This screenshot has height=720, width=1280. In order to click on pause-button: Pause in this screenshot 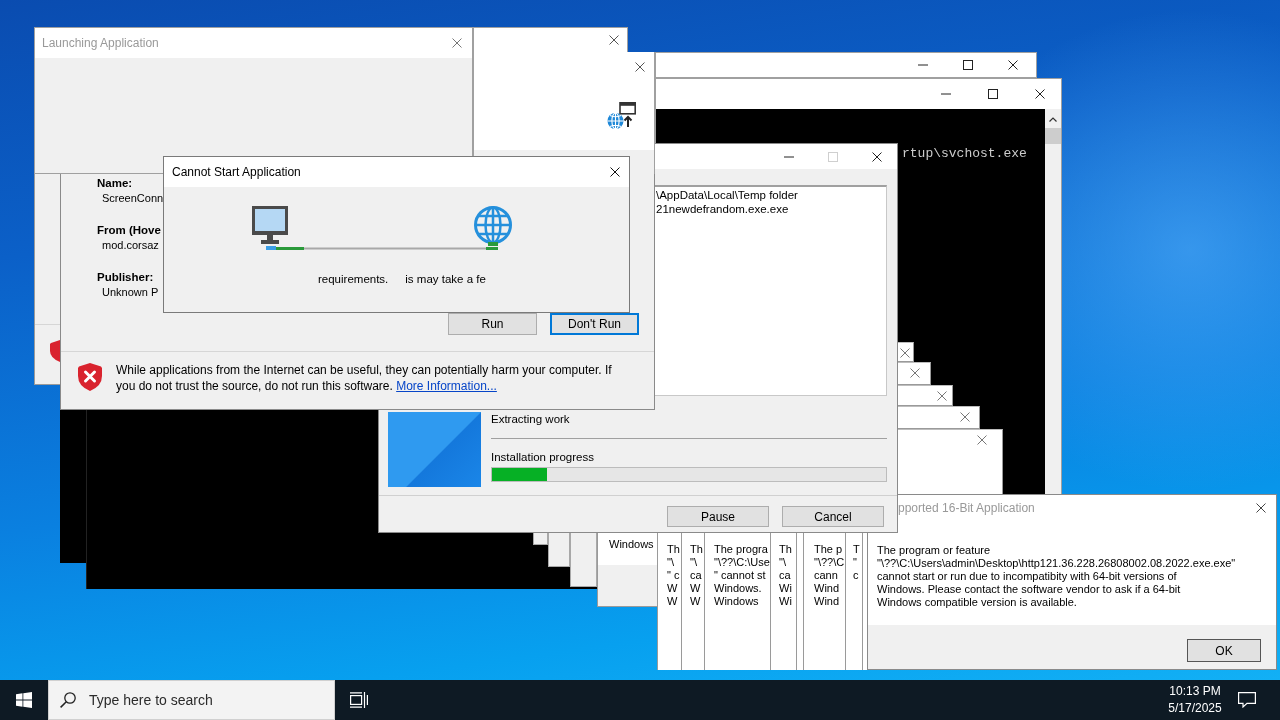, I will do `click(718, 516)`.